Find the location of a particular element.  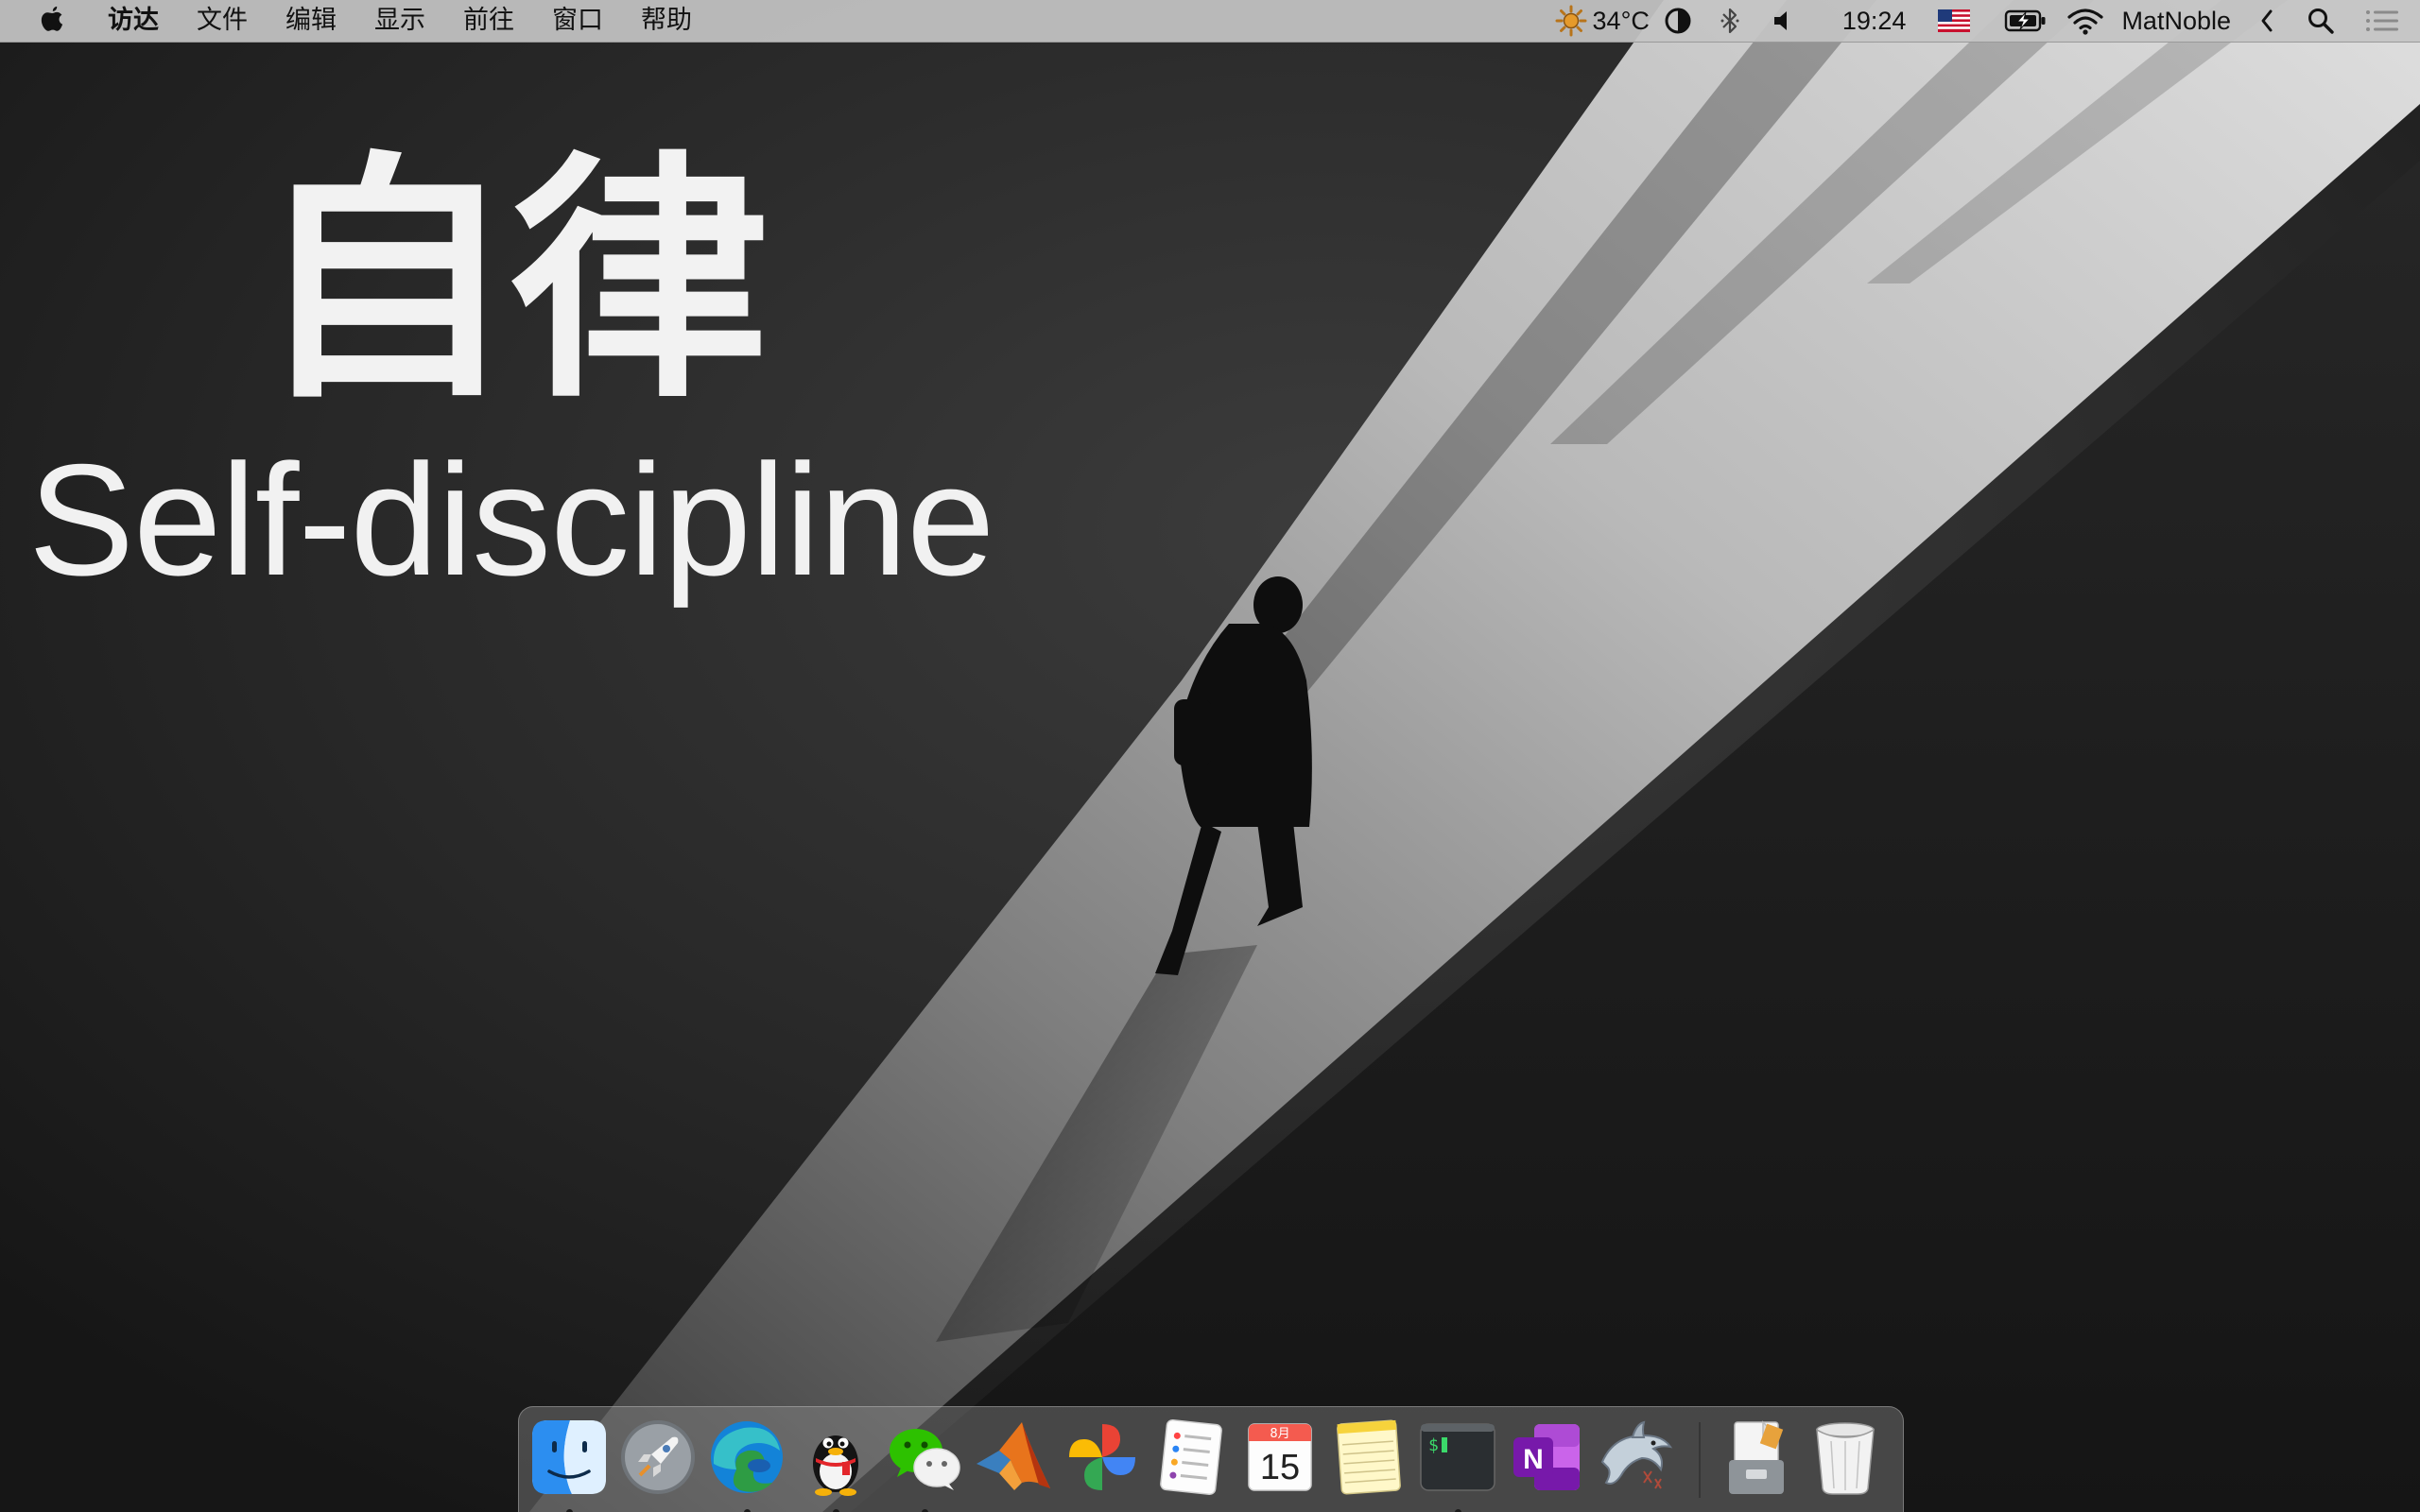

wifi-icon is located at coordinates (2085, 22).